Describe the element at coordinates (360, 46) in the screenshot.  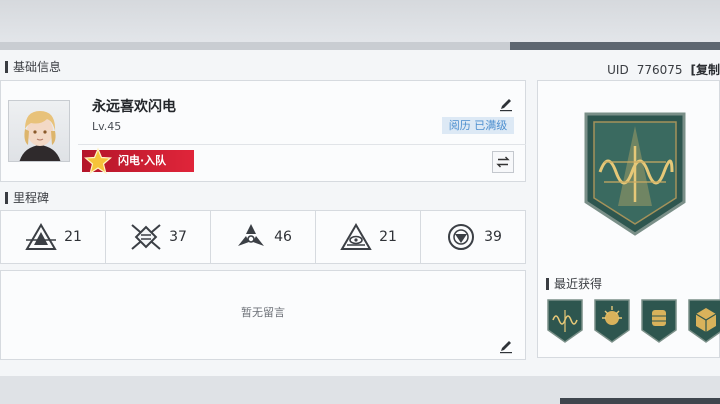
I see `background-band` at that location.